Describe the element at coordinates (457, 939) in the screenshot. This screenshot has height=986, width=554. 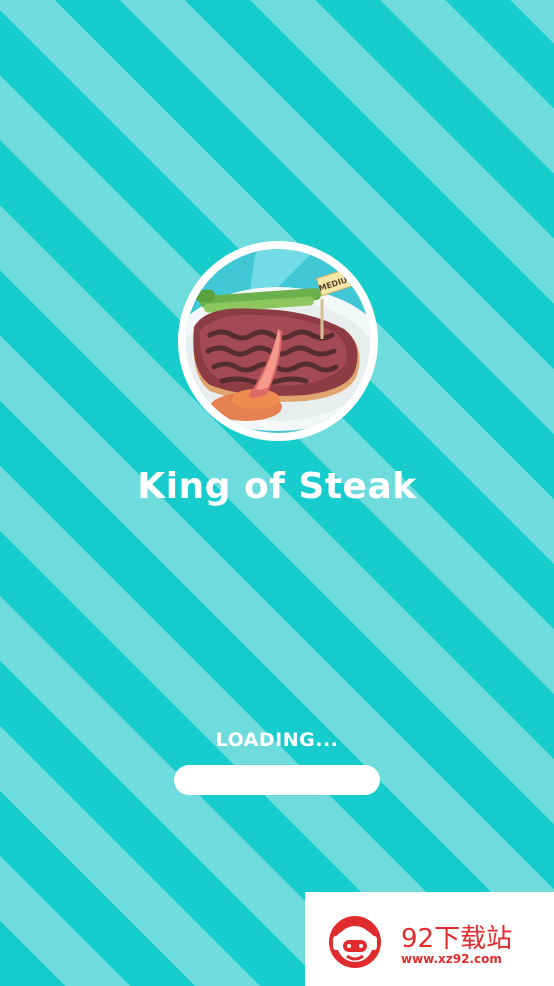
I see `watermark-name: 92下载站` at that location.